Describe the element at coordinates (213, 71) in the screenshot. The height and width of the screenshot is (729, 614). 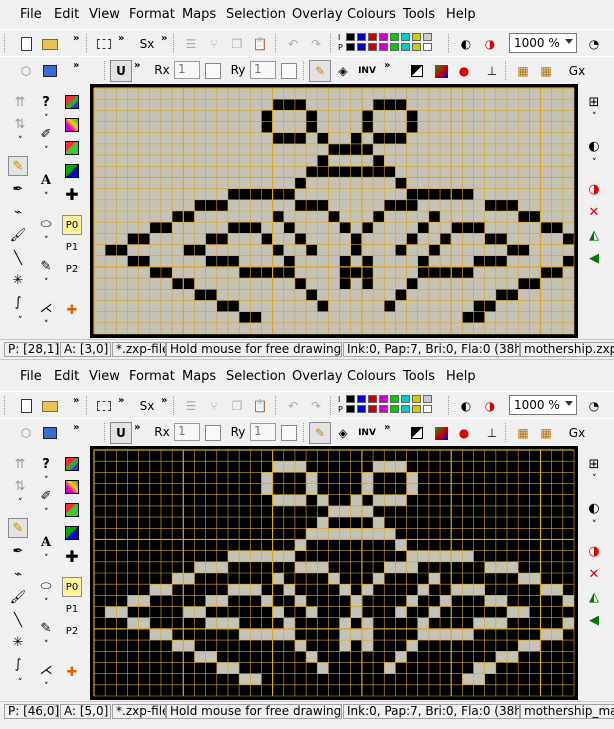
I see `rx-spinner-icon` at that location.